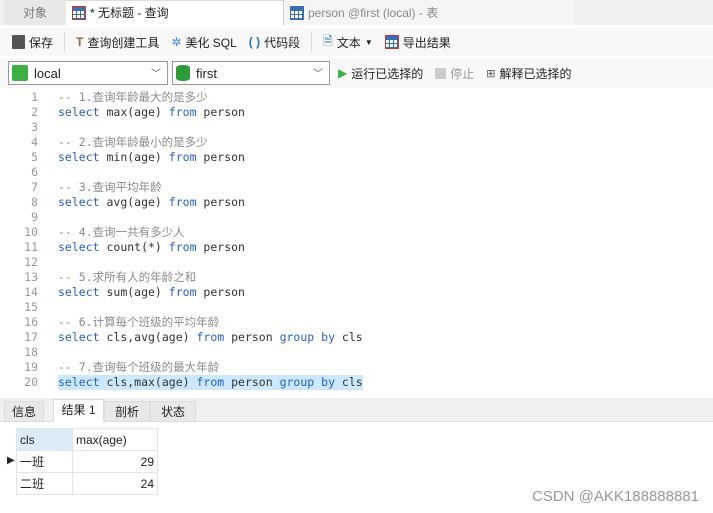 This screenshot has height=513, width=713. What do you see at coordinates (127, 277) in the screenshot?
I see `code-text: -- 5.求所有人的年龄之和` at bounding box center [127, 277].